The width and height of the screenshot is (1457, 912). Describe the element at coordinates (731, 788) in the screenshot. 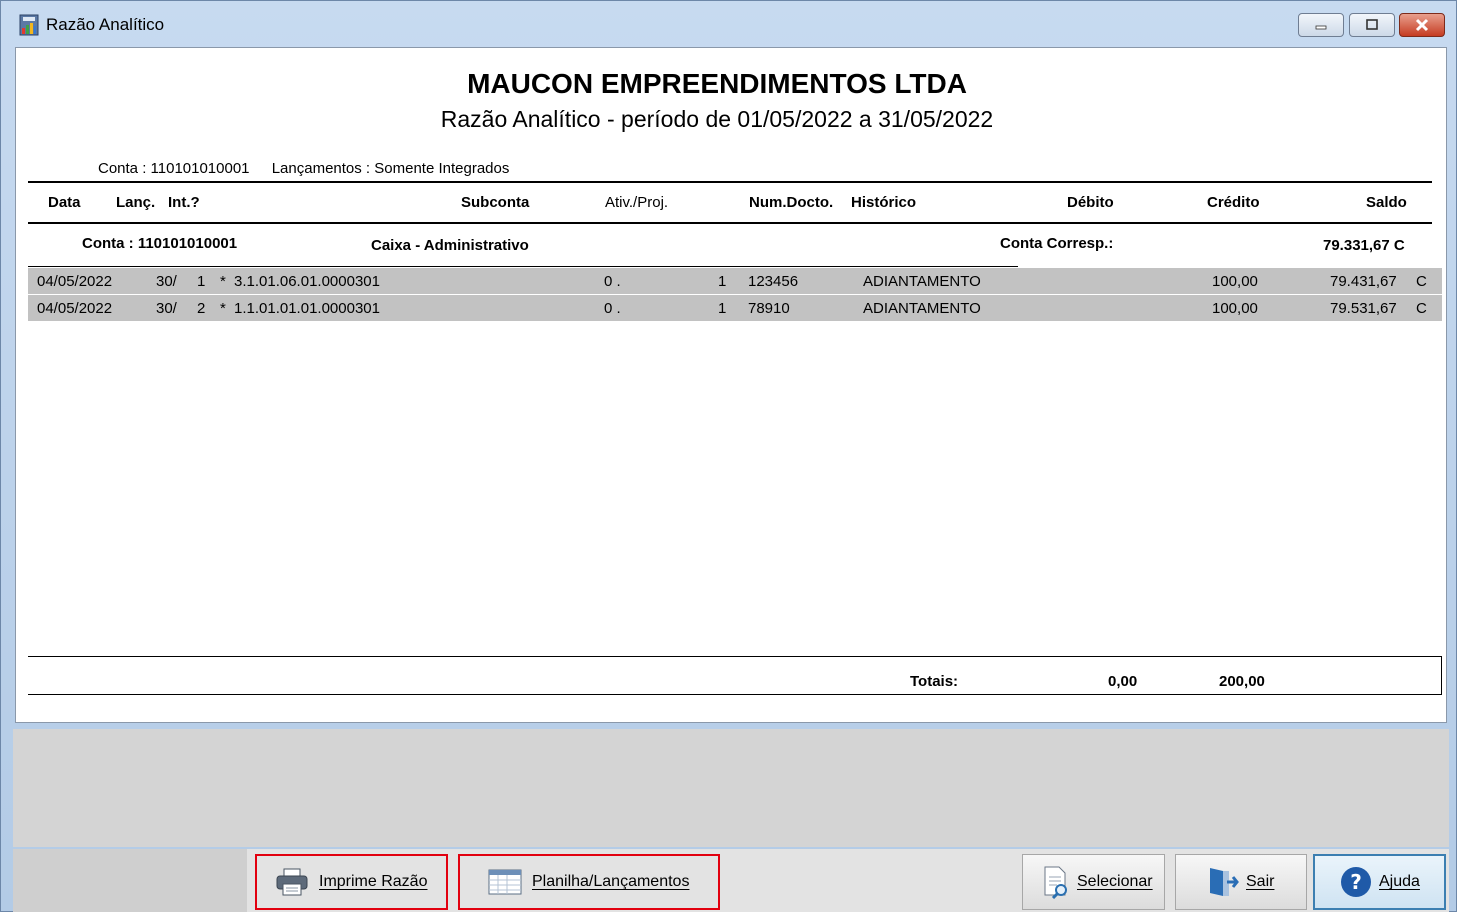

I see `empty-panel` at that location.